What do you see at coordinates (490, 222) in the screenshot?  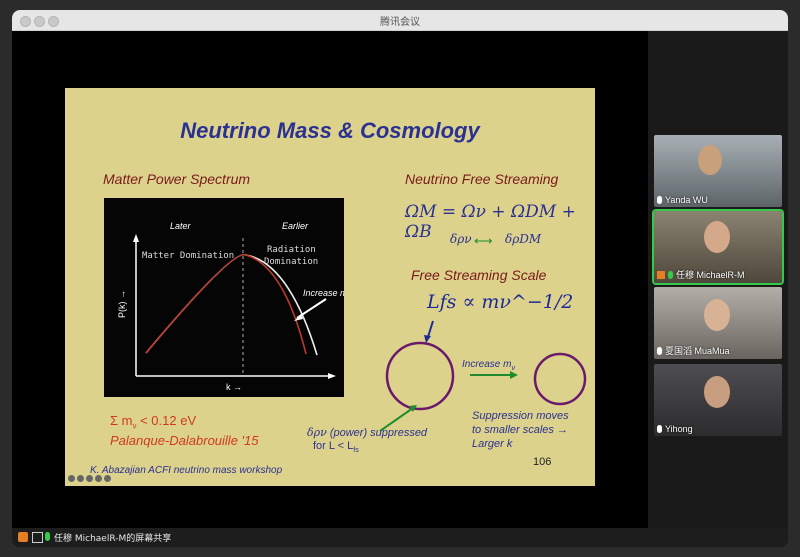 I see `omega-equation: ΩM = Ων + ΩDM + ΩB` at bounding box center [490, 222].